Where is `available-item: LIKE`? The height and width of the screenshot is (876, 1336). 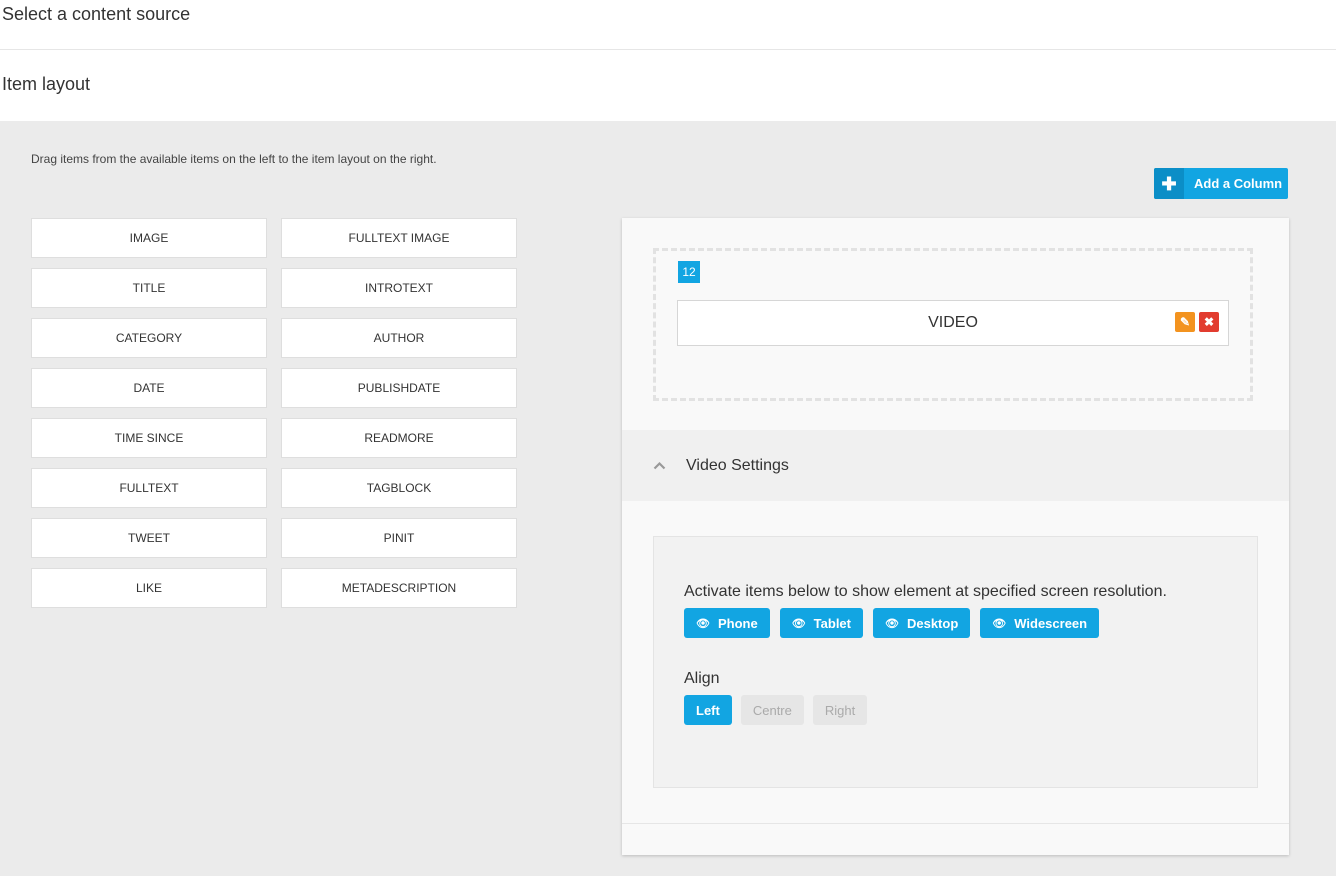
available-item: LIKE is located at coordinates (149, 588).